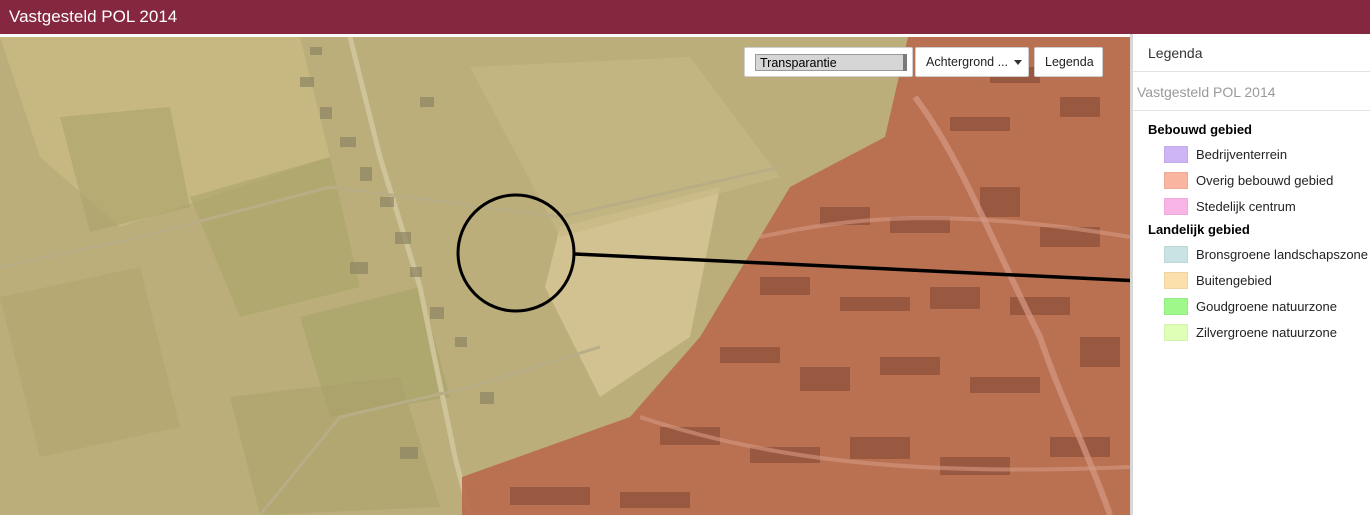  What do you see at coordinates (1234, 280) in the screenshot?
I see `legend-item-label: Buitengebied` at bounding box center [1234, 280].